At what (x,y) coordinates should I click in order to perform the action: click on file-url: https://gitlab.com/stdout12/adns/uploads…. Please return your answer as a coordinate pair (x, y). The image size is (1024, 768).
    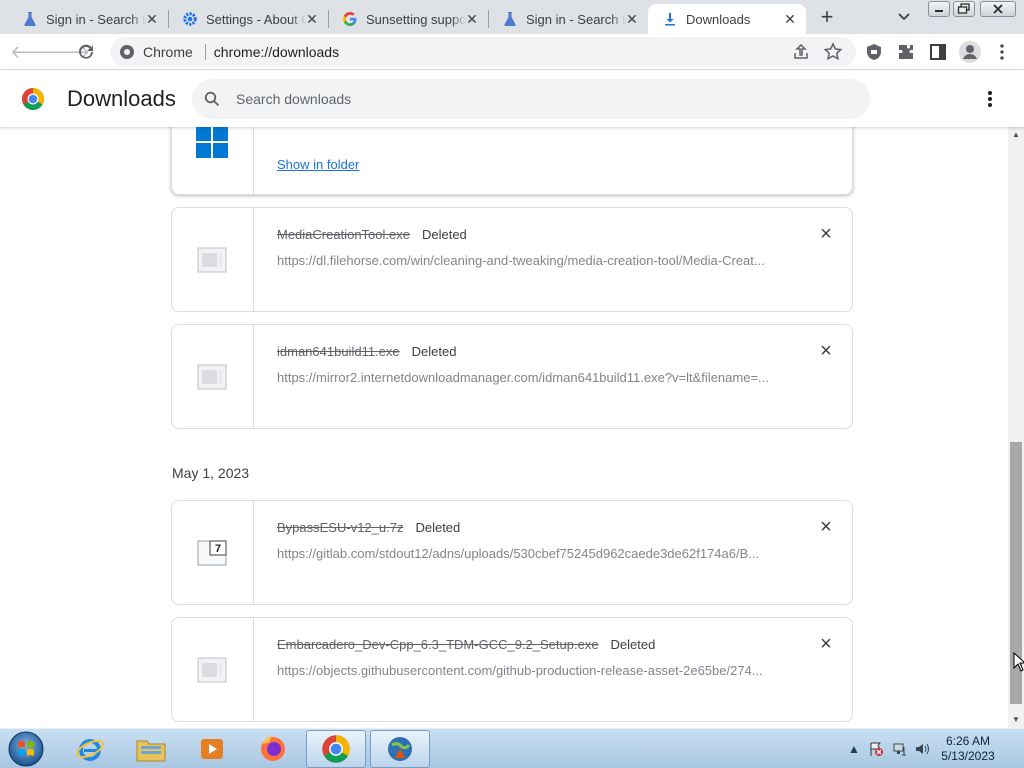
    Looking at the image, I should click on (518, 553).